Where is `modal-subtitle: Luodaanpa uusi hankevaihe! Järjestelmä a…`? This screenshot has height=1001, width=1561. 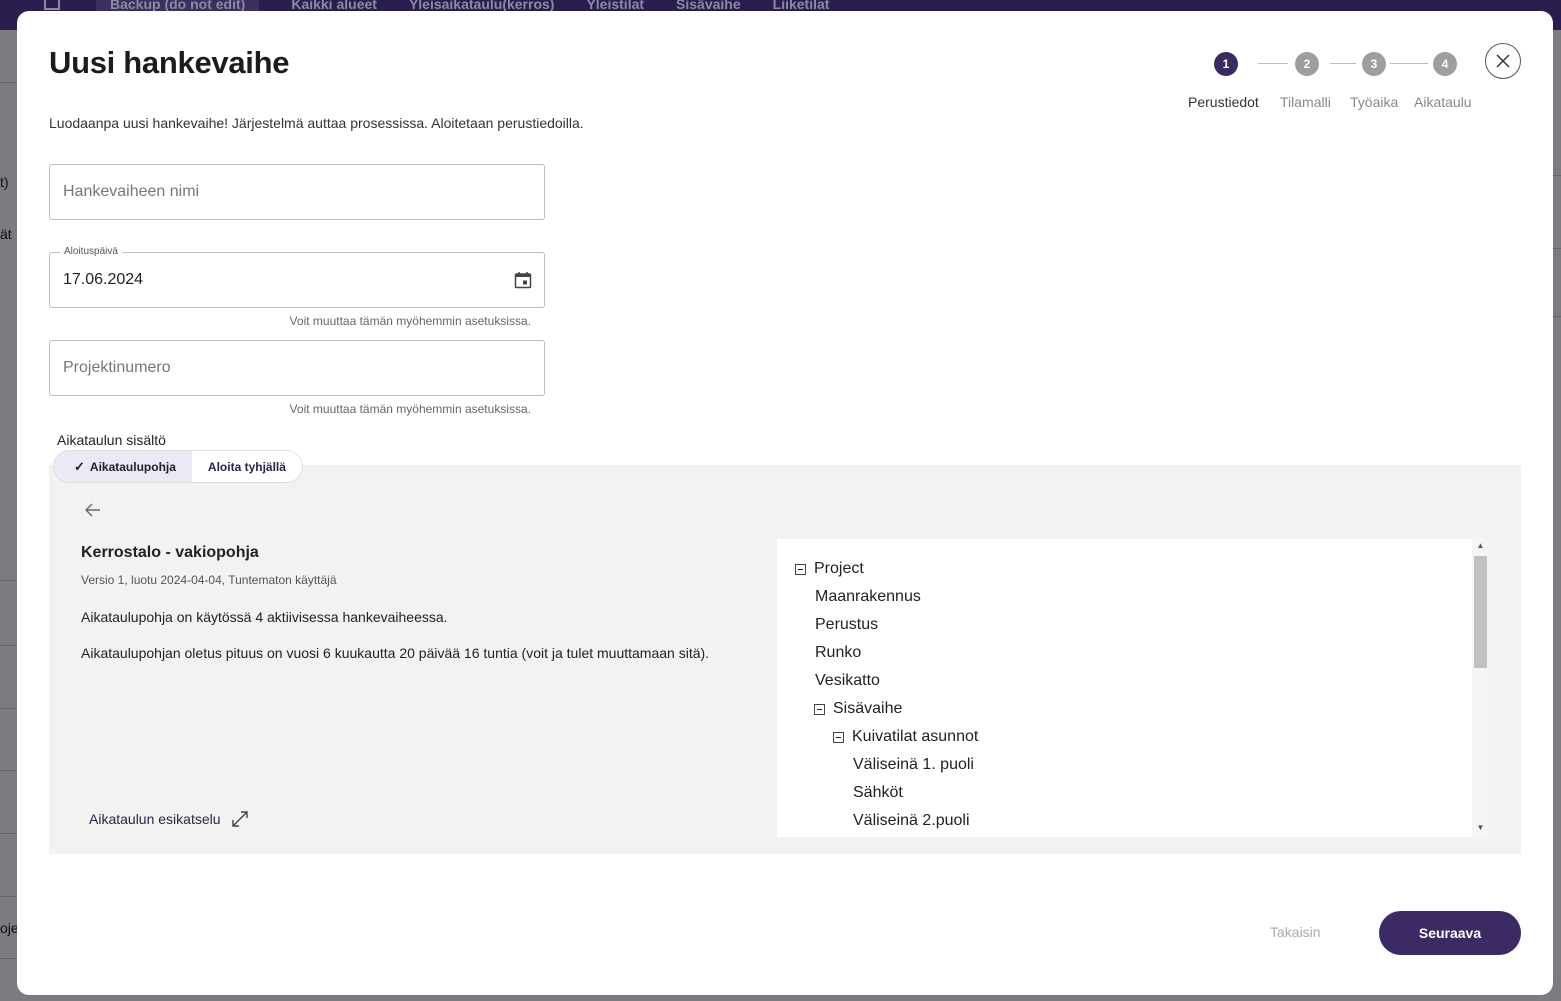
modal-subtitle: Luodaanpa uusi hankevaihe! Järjestelmä a… is located at coordinates (316, 123).